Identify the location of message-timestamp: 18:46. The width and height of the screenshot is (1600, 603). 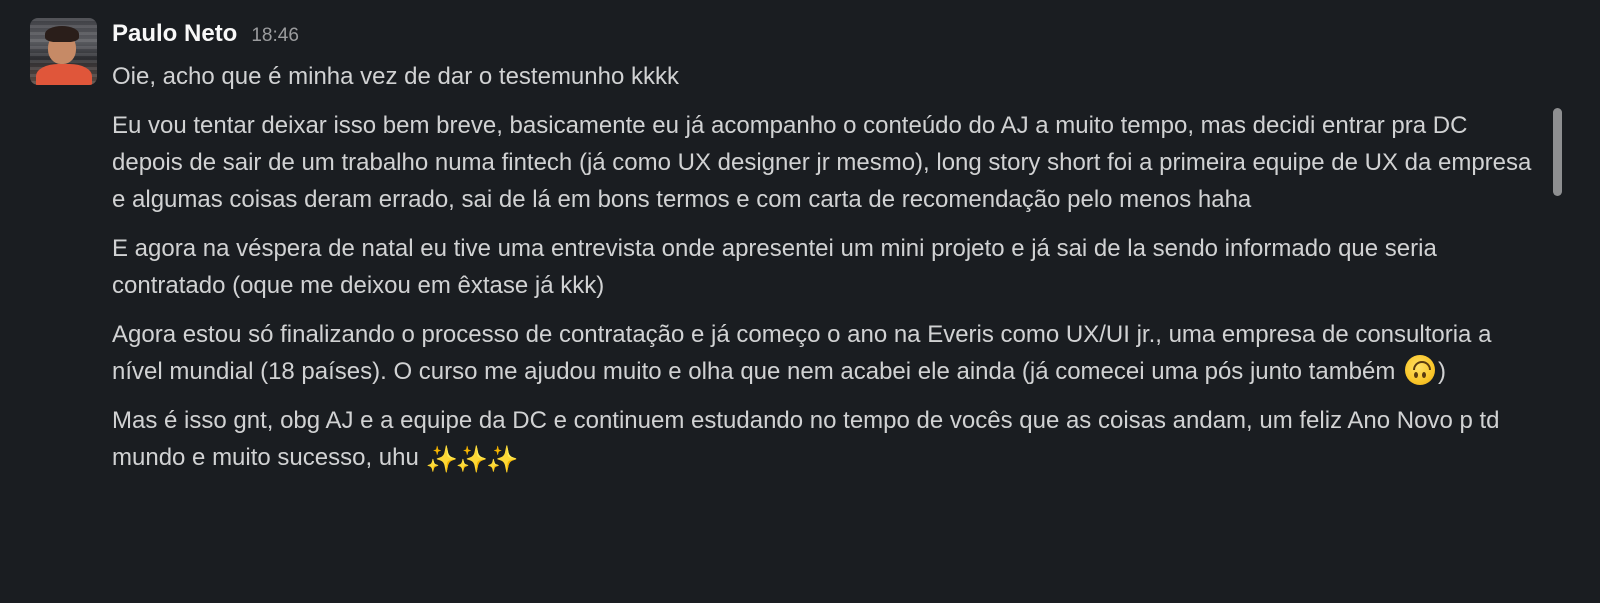
(275, 36).